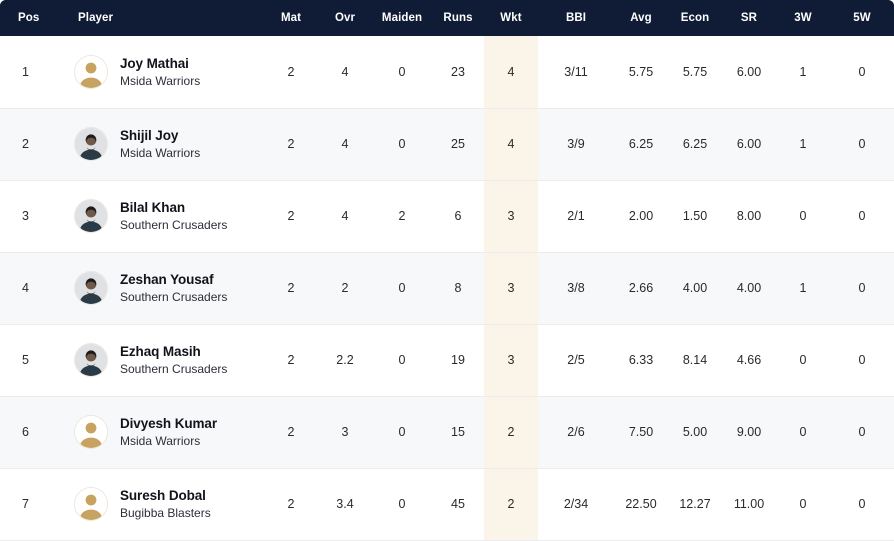 The height and width of the screenshot is (541, 894). I want to click on cell-player: Ezhaq Masih Southern Crusaders, so click(160, 360).